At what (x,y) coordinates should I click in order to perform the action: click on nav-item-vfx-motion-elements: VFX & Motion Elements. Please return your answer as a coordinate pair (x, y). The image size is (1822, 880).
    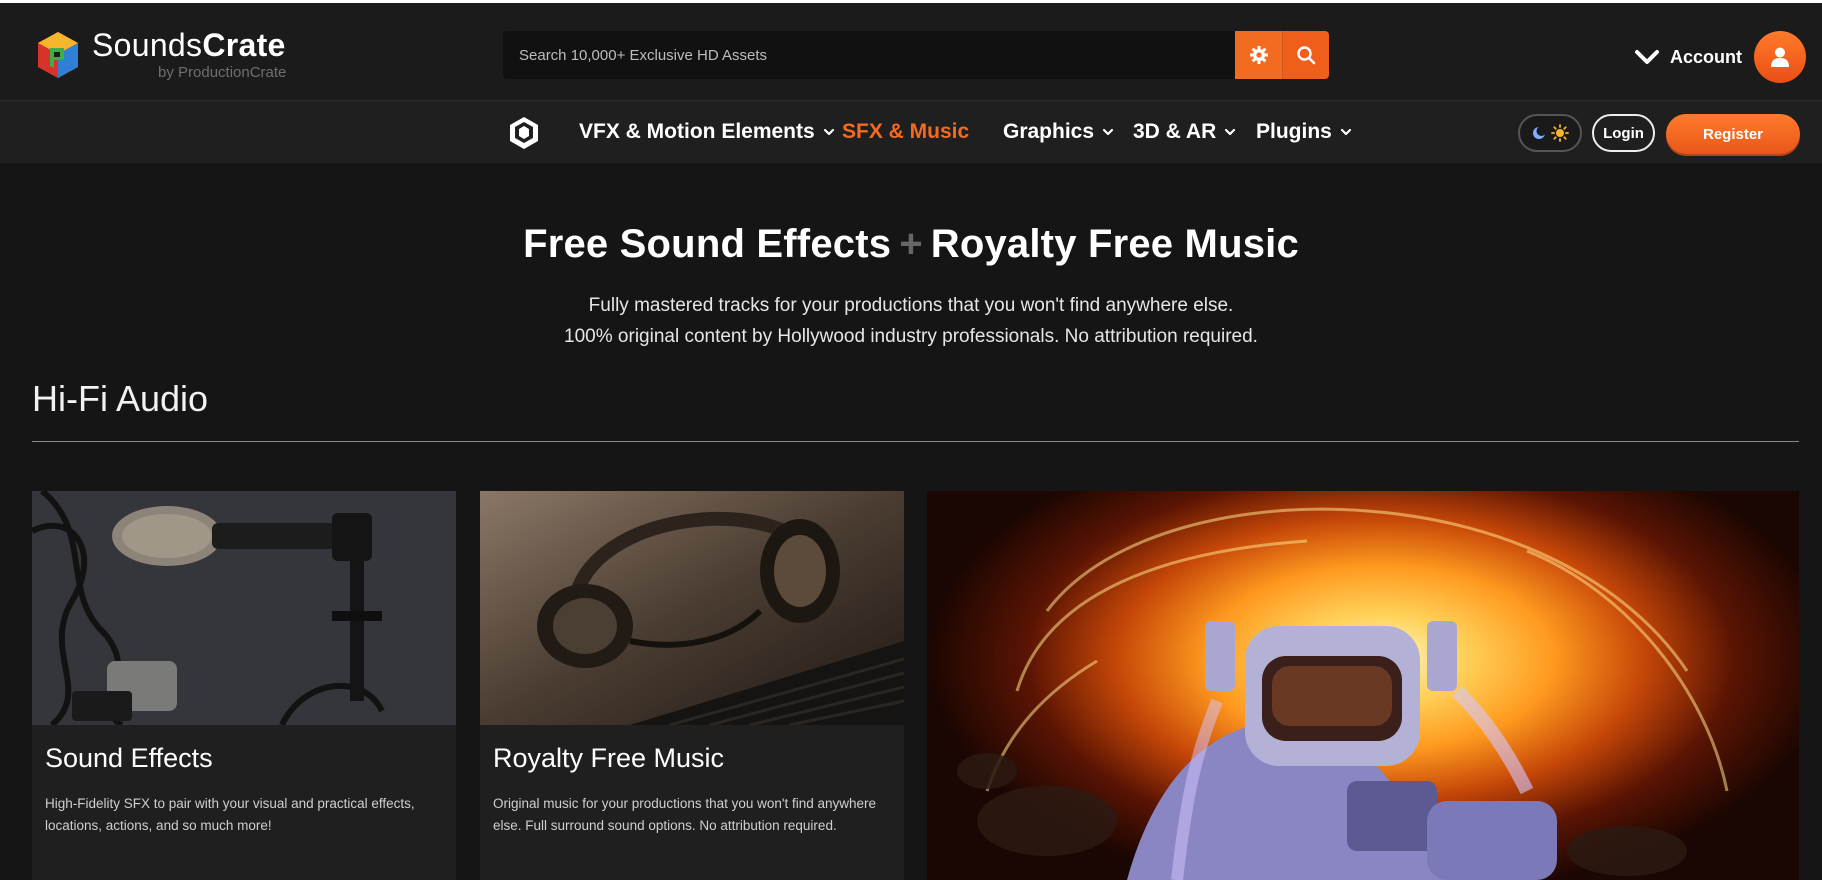
    Looking at the image, I should click on (707, 132).